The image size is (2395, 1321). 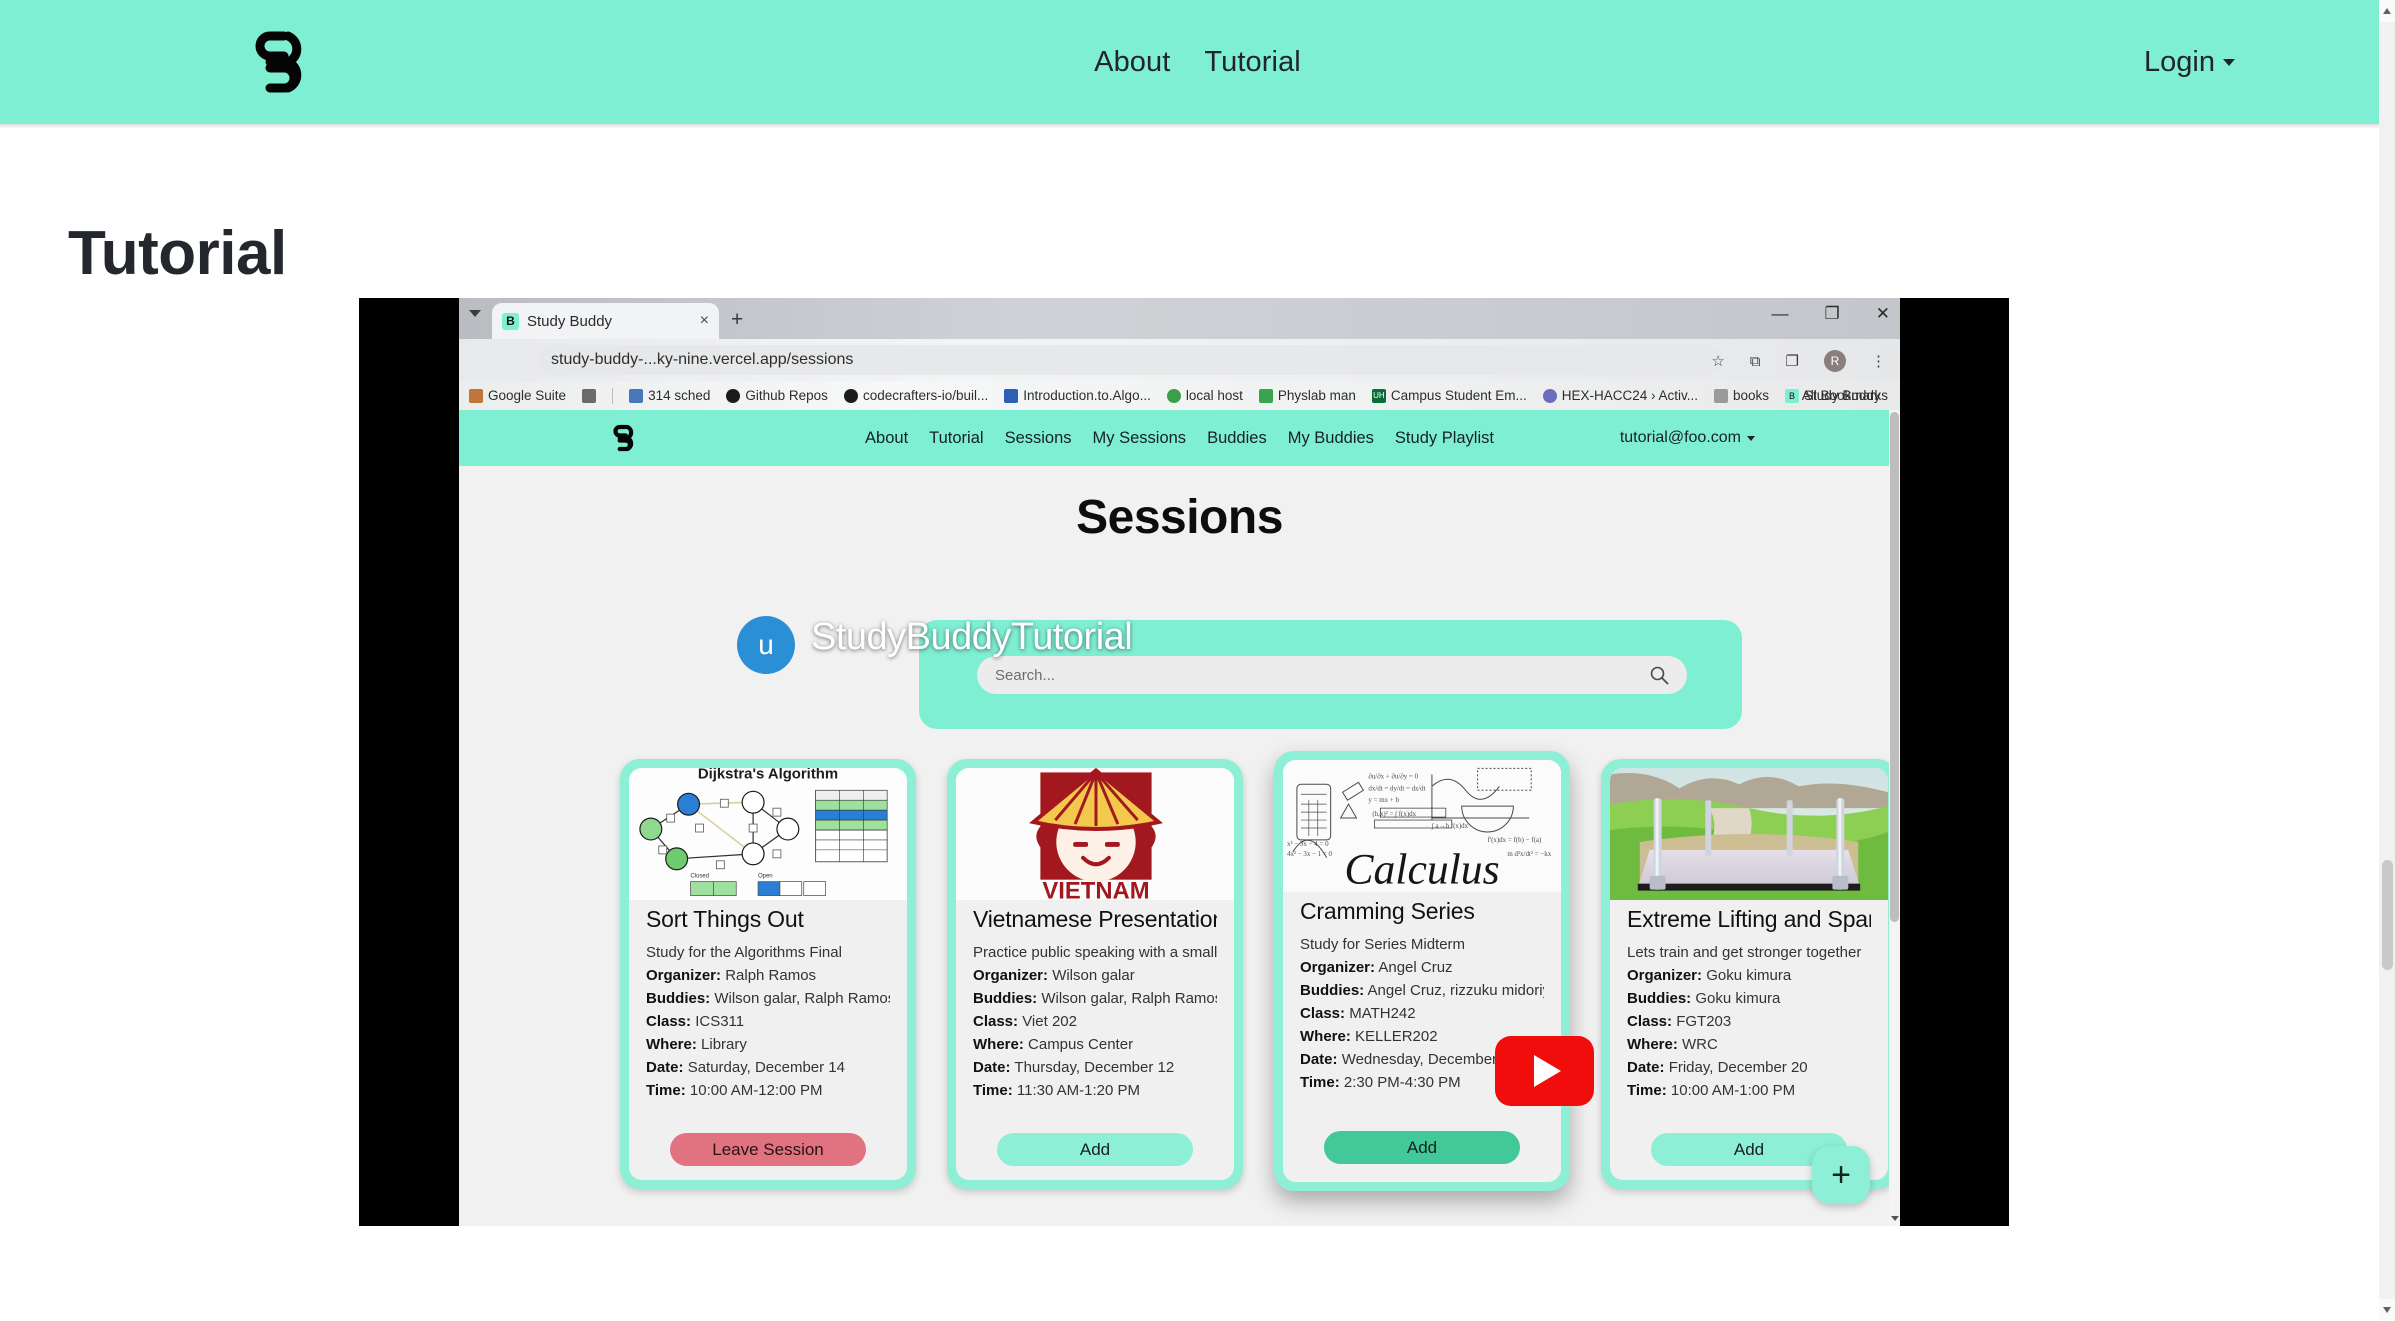 I want to click on date-value: Friday, December 20, so click(x=1738, y=1067).